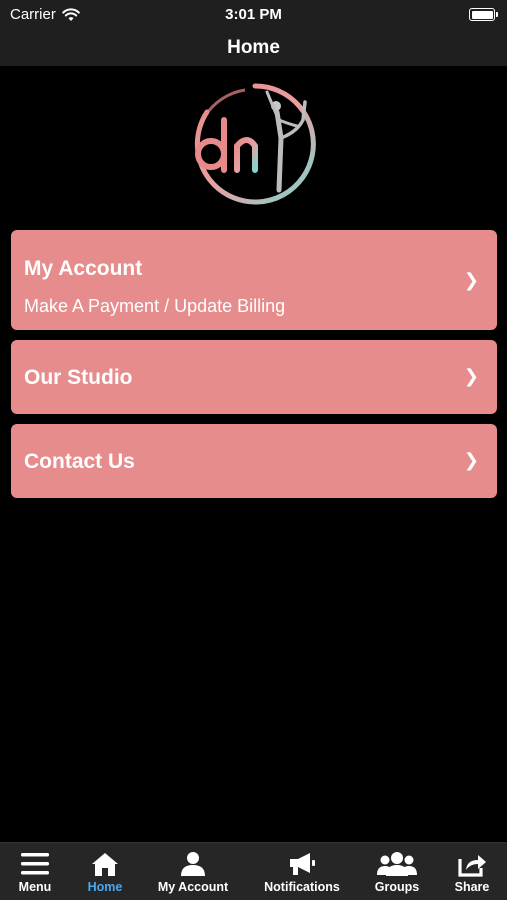 The width and height of the screenshot is (507, 900). I want to click on group-icon, so click(397, 864).